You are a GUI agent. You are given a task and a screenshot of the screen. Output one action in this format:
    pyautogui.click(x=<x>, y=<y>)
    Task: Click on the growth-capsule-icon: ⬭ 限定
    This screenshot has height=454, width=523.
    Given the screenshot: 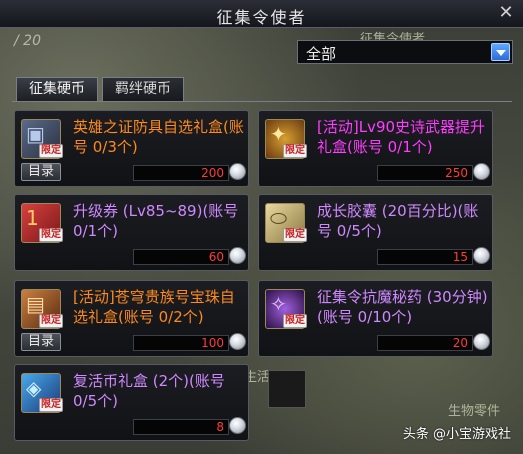 What is the action you would take?
    pyautogui.click(x=286, y=223)
    